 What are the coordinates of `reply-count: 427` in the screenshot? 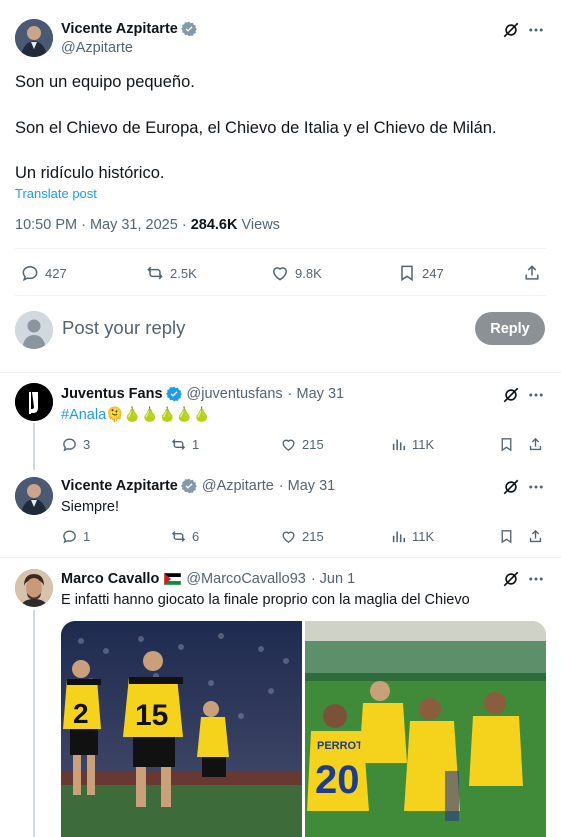 It's located at (56, 273).